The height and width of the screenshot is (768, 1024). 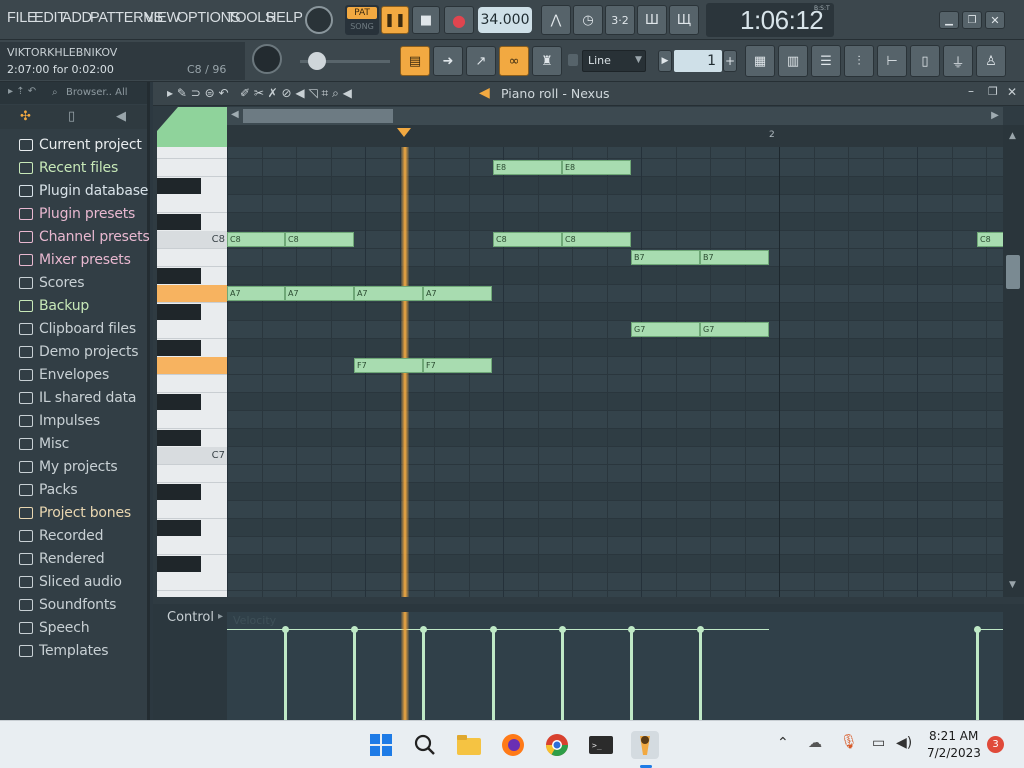 I want to click on chrome-icon, so click(x=557, y=745).